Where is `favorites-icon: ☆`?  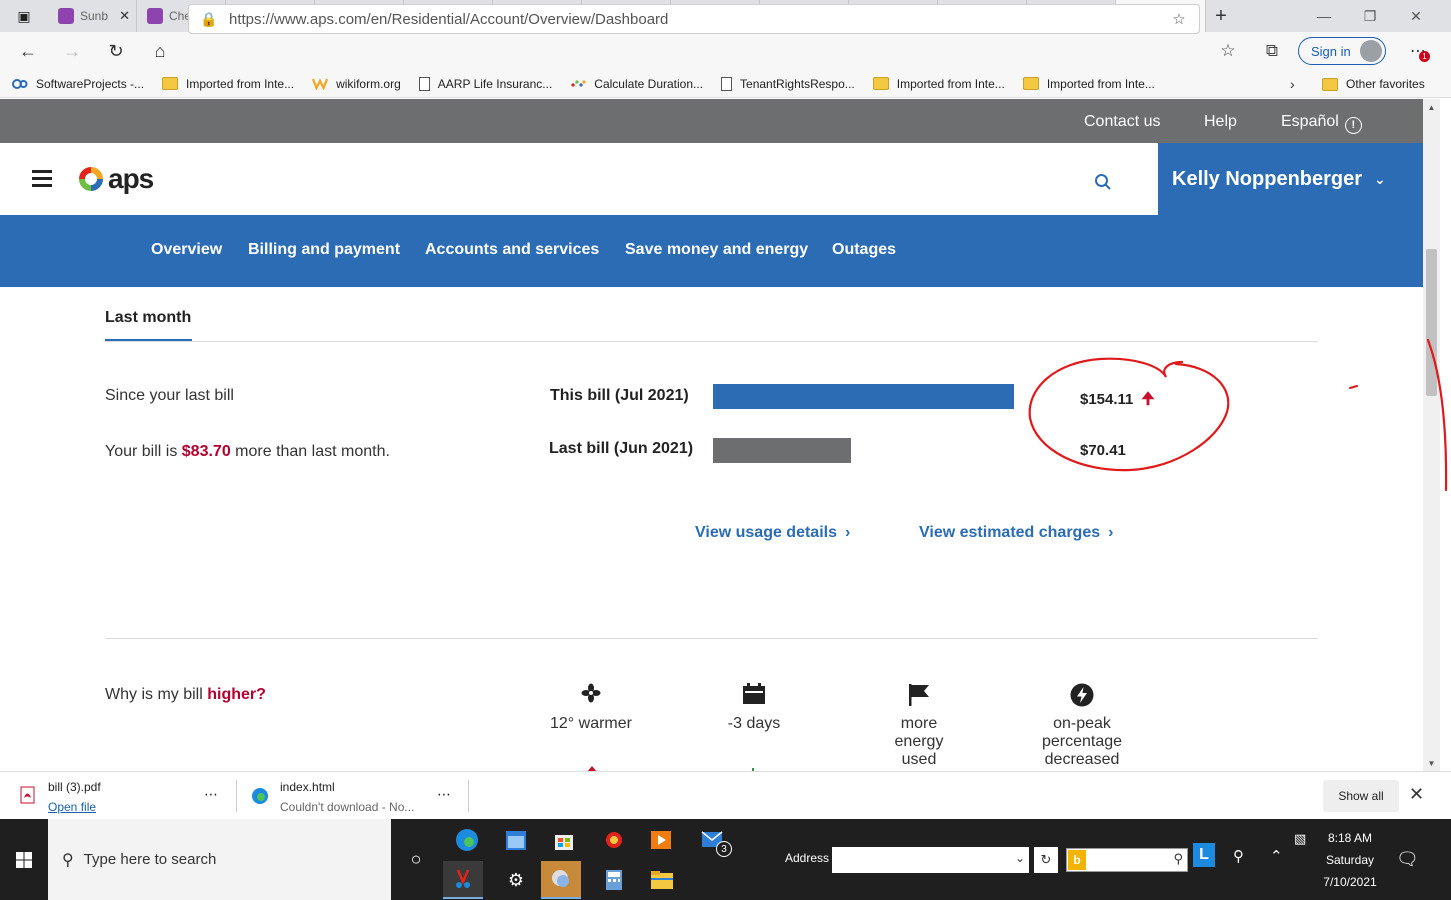 favorites-icon: ☆ is located at coordinates (1228, 51).